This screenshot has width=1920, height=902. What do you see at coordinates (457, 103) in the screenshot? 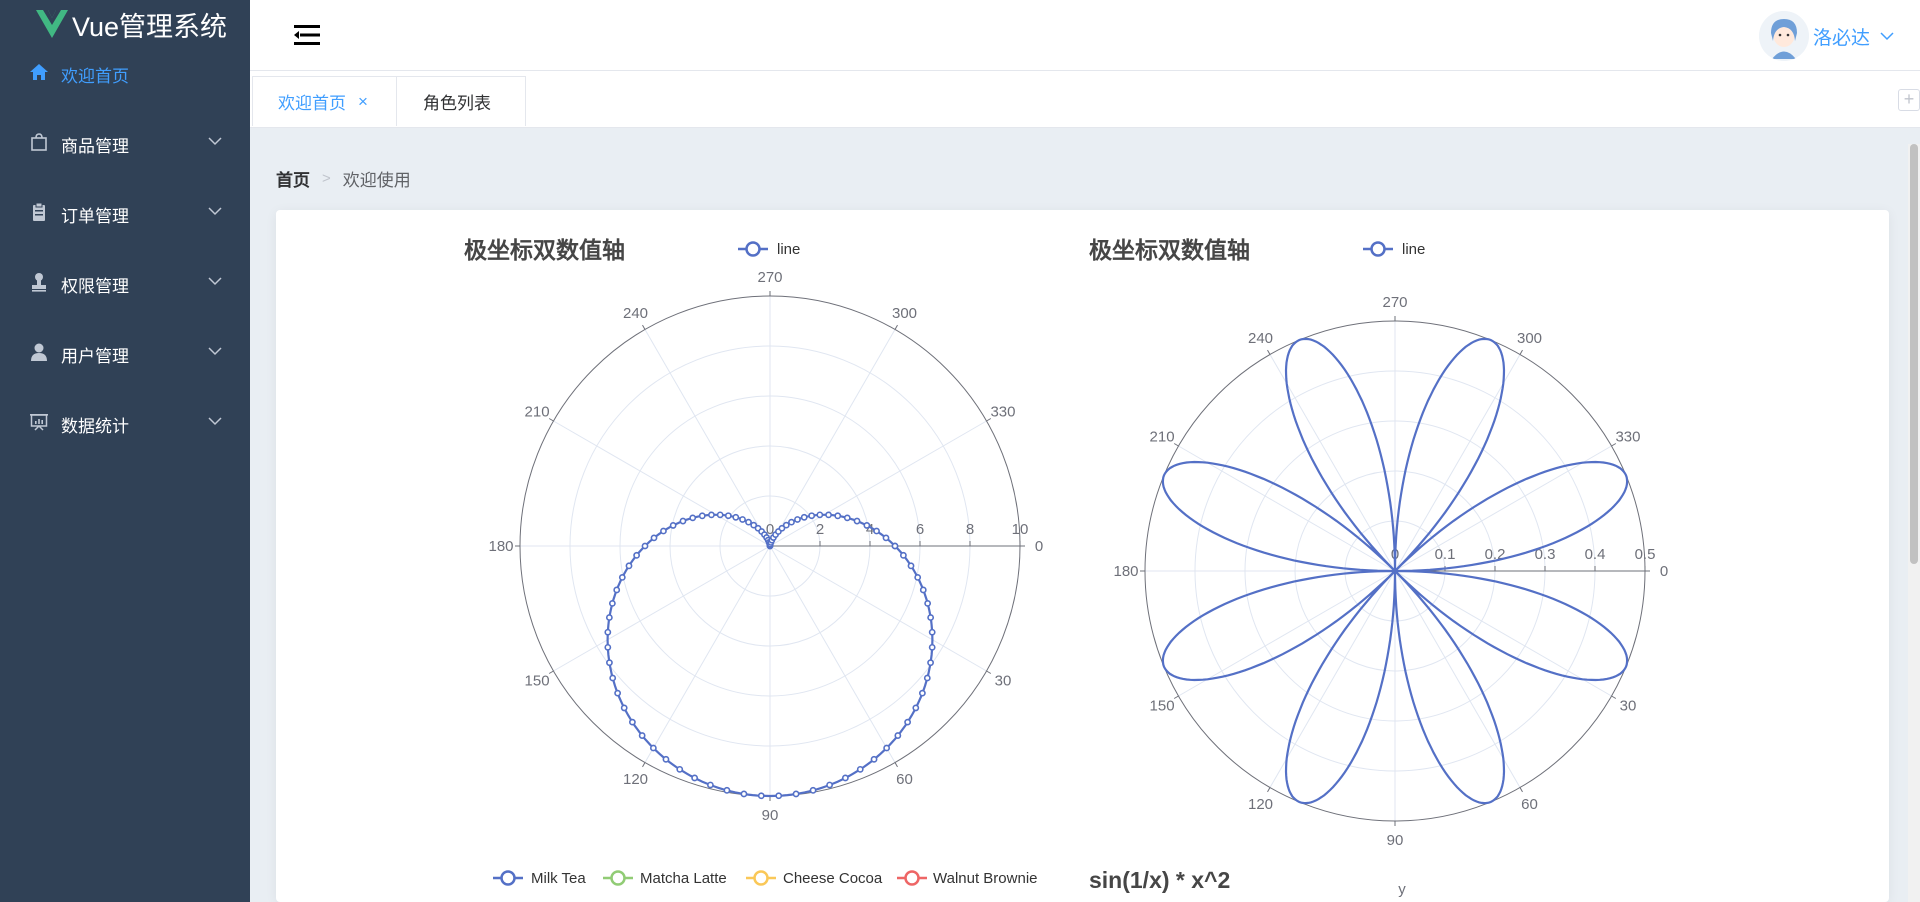
I see `tab-label: 角色列表` at bounding box center [457, 103].